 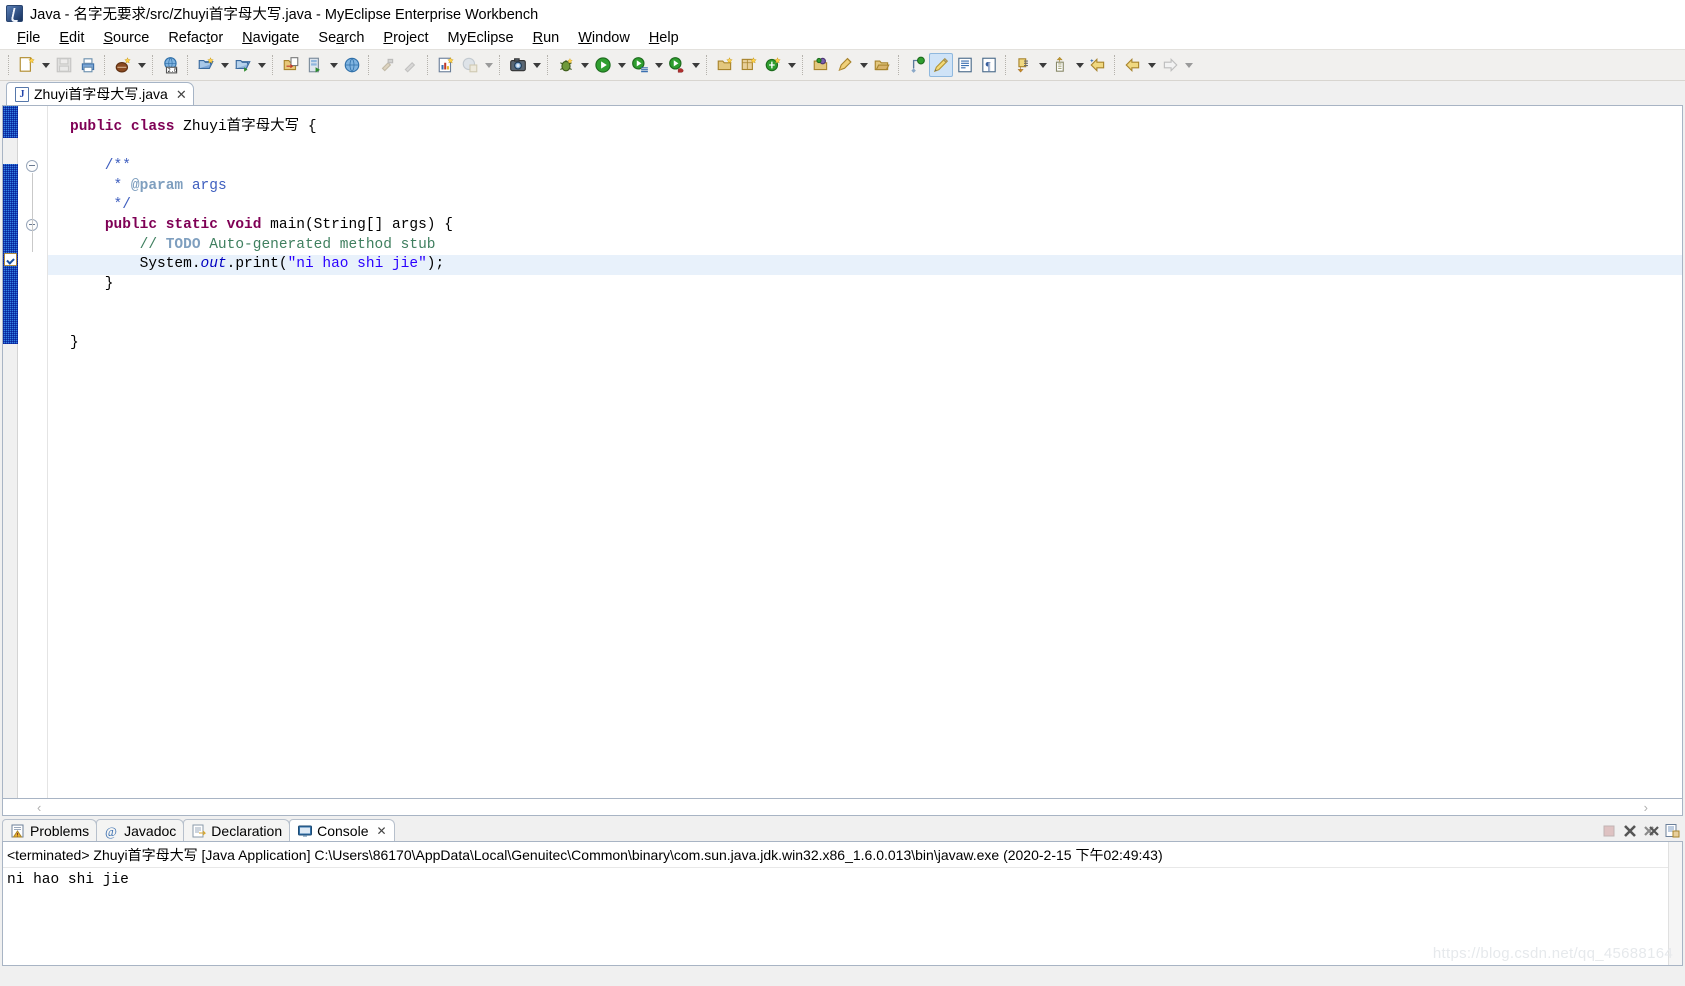 I want to click on new-generic-button, so click(x=773, y=65).